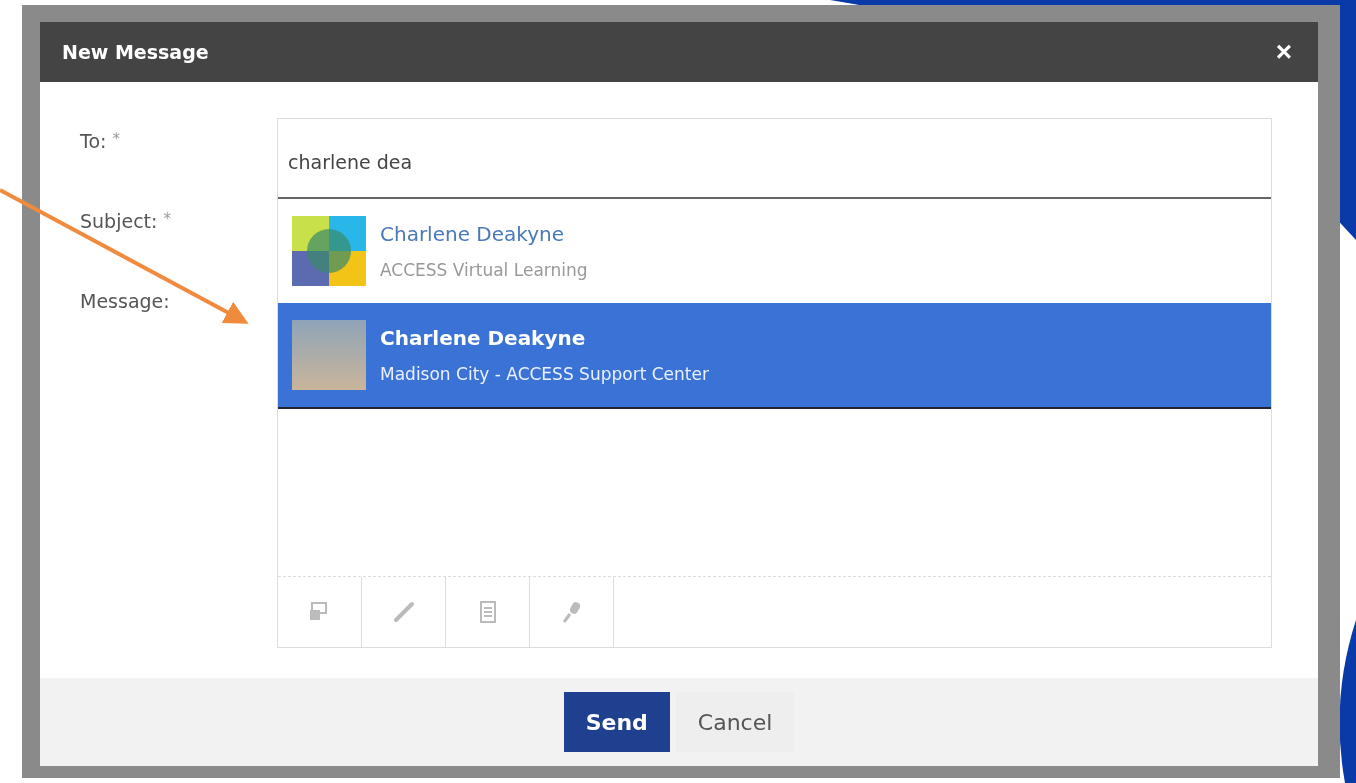 The image size is (1356, 783). What do you see at coordinates (735, 722) in the screenshot?
I see `cancel-button: Cancel` at bounding box center [735, 722].